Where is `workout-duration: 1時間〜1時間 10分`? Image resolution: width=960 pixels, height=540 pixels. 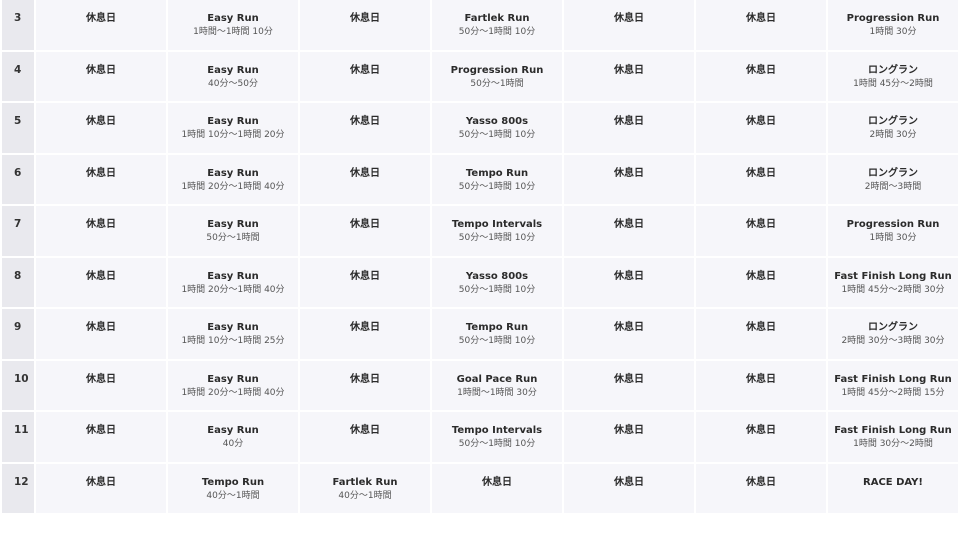 workout-duration: 1時間〜1時間 10分 is located at coordinates (233, 32).